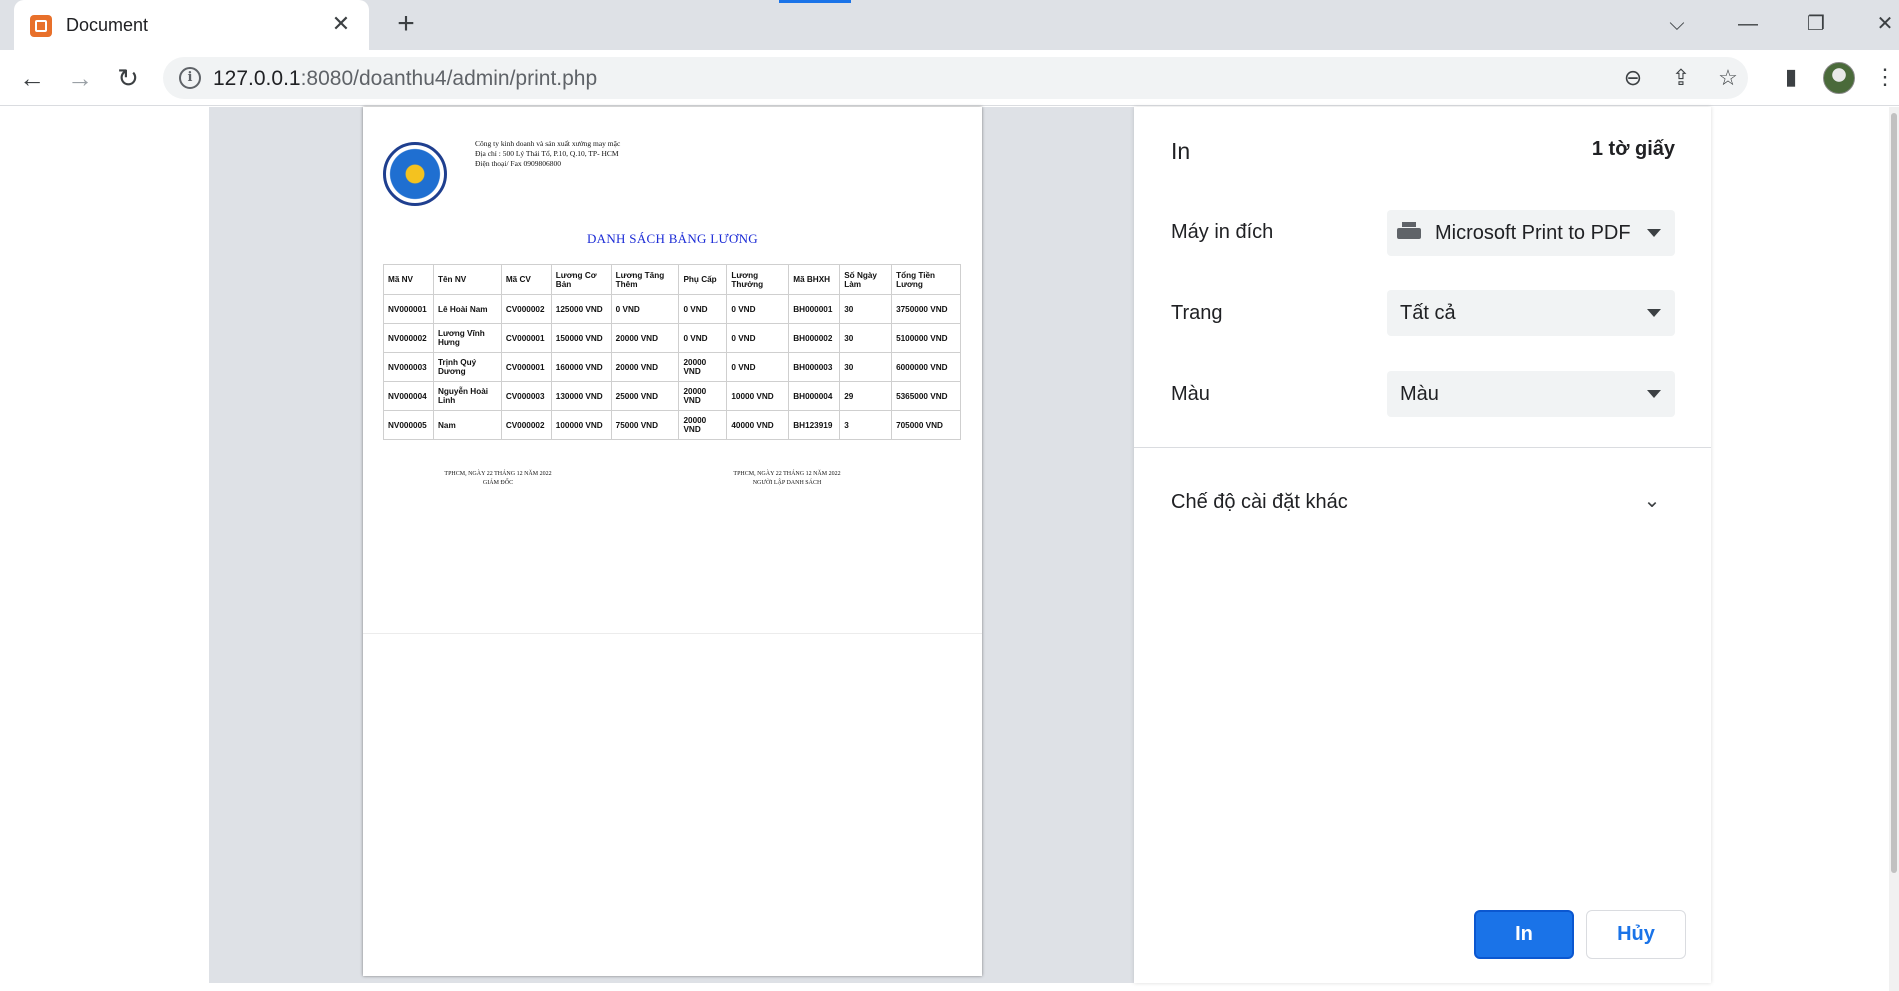  What do you see at coordinates (1428, 313) in the screenshot?
I see `pages-value: Tất cả` at bounding box center [1428, 313].